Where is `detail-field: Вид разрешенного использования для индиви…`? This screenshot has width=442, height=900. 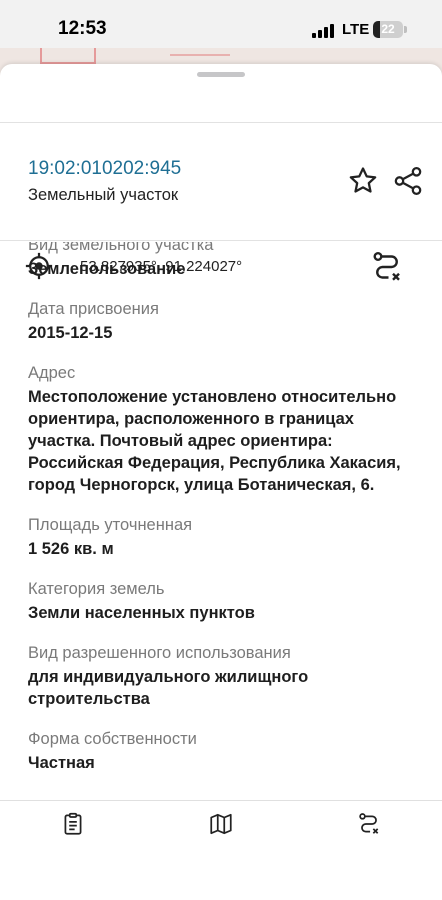
detail-field: Вид разрешенного использования для индиви… is located at coordinates (223, 676).